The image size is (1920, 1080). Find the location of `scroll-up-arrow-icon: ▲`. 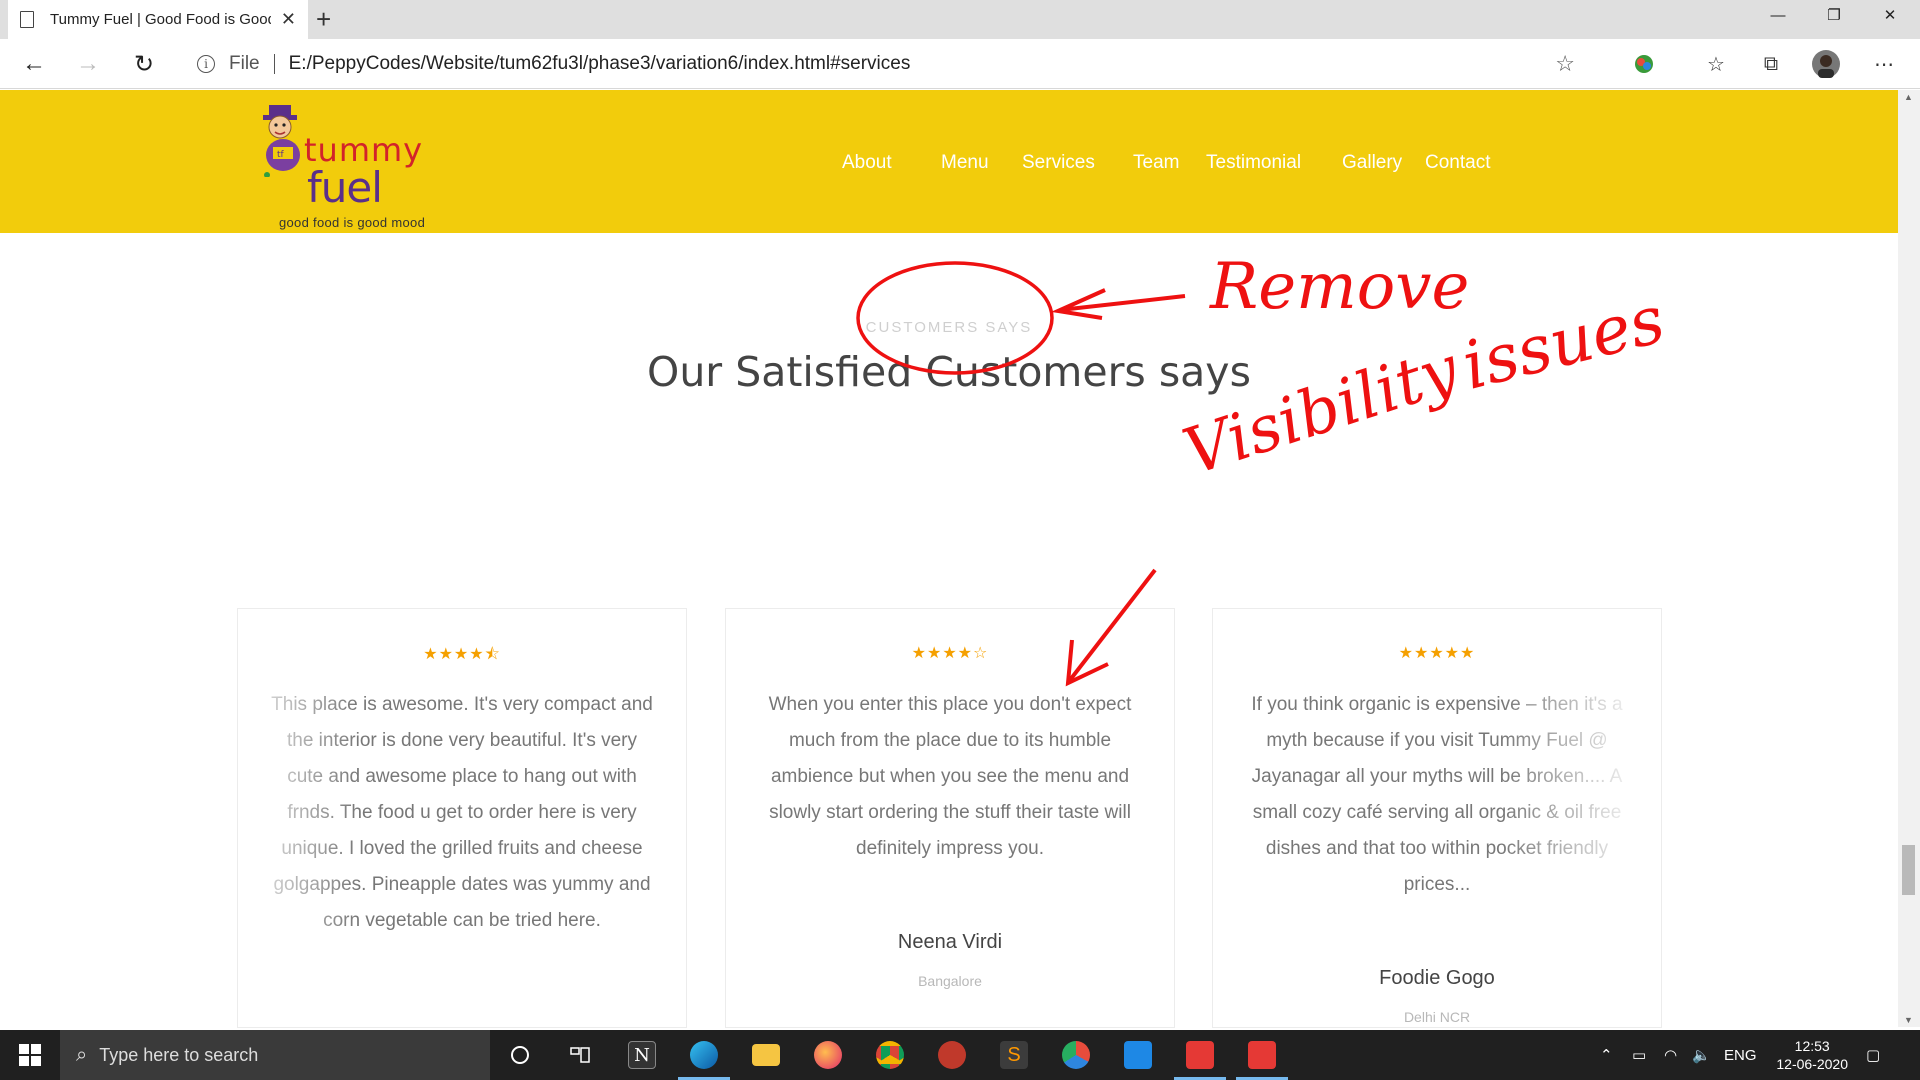

scroll-up-arrow-icon: ▲ is located at coordinates (1908, 97).